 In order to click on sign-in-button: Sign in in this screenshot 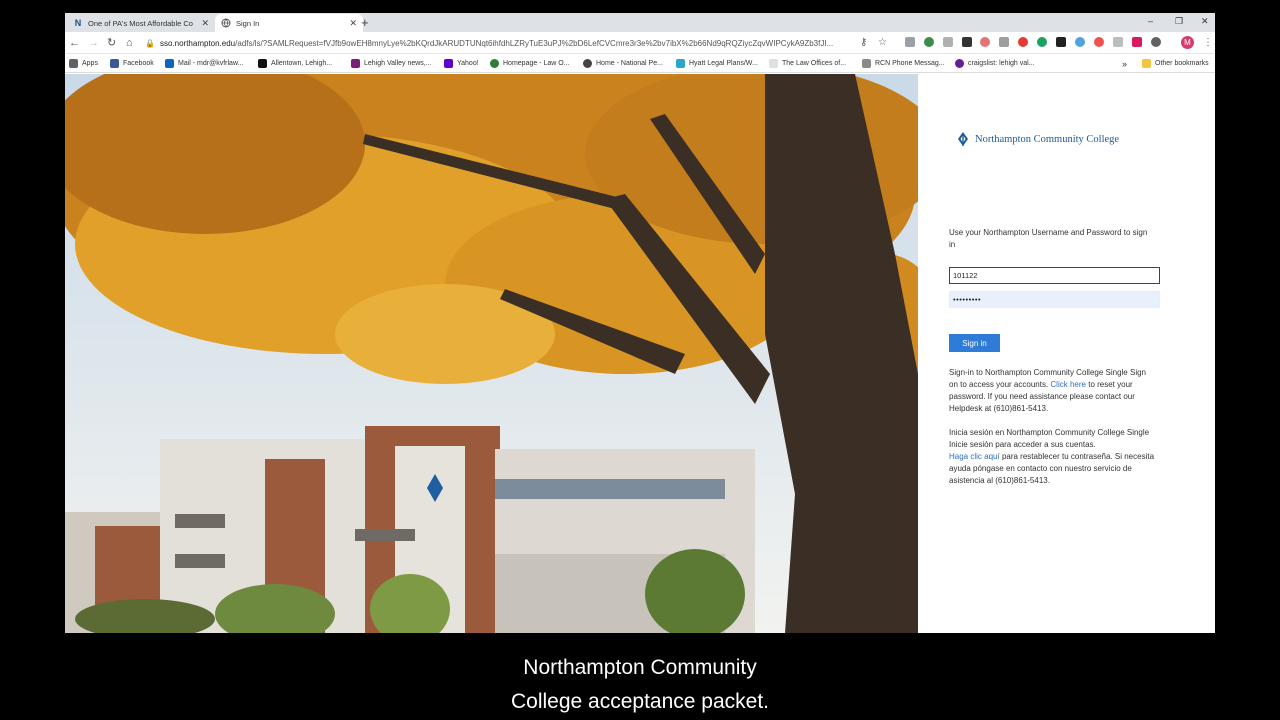, I will do `click(974, 343)`.